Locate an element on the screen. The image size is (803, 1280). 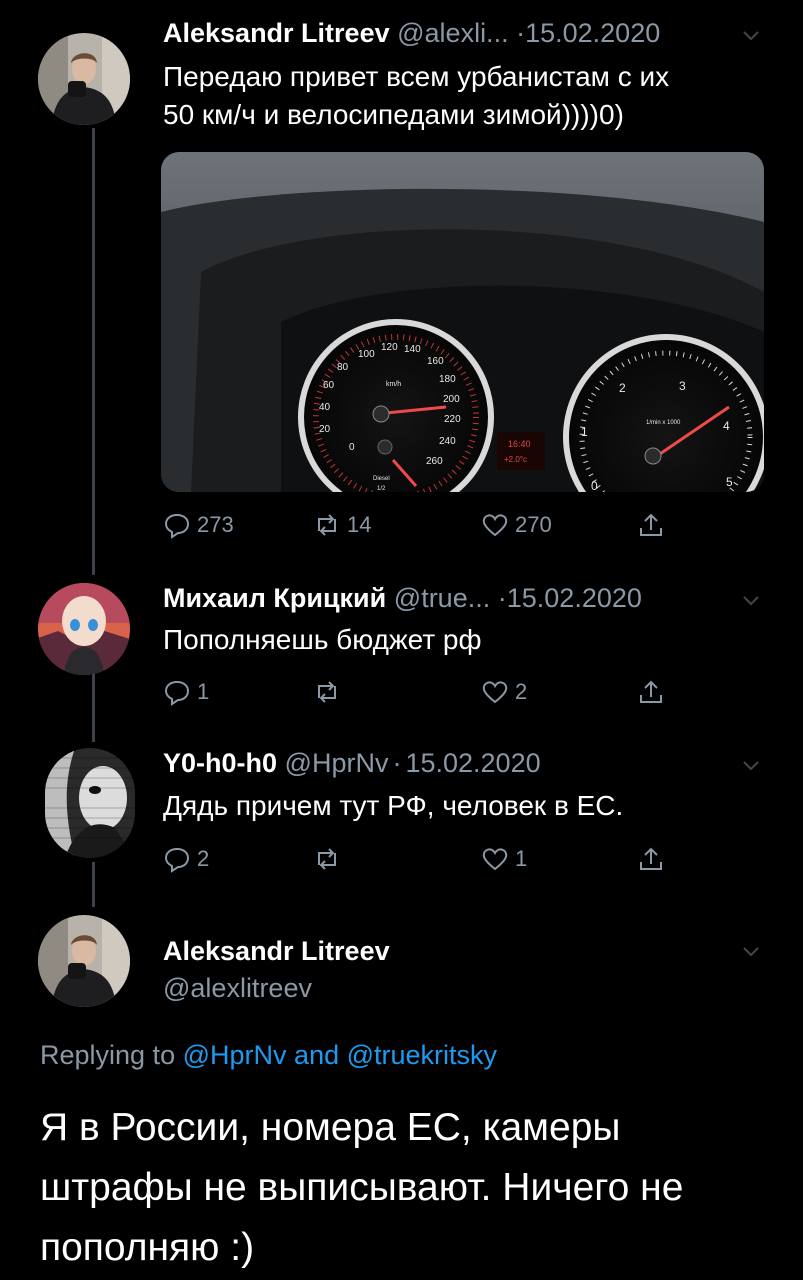
speedo-unit: km/h is located at coordinates (393, 384).